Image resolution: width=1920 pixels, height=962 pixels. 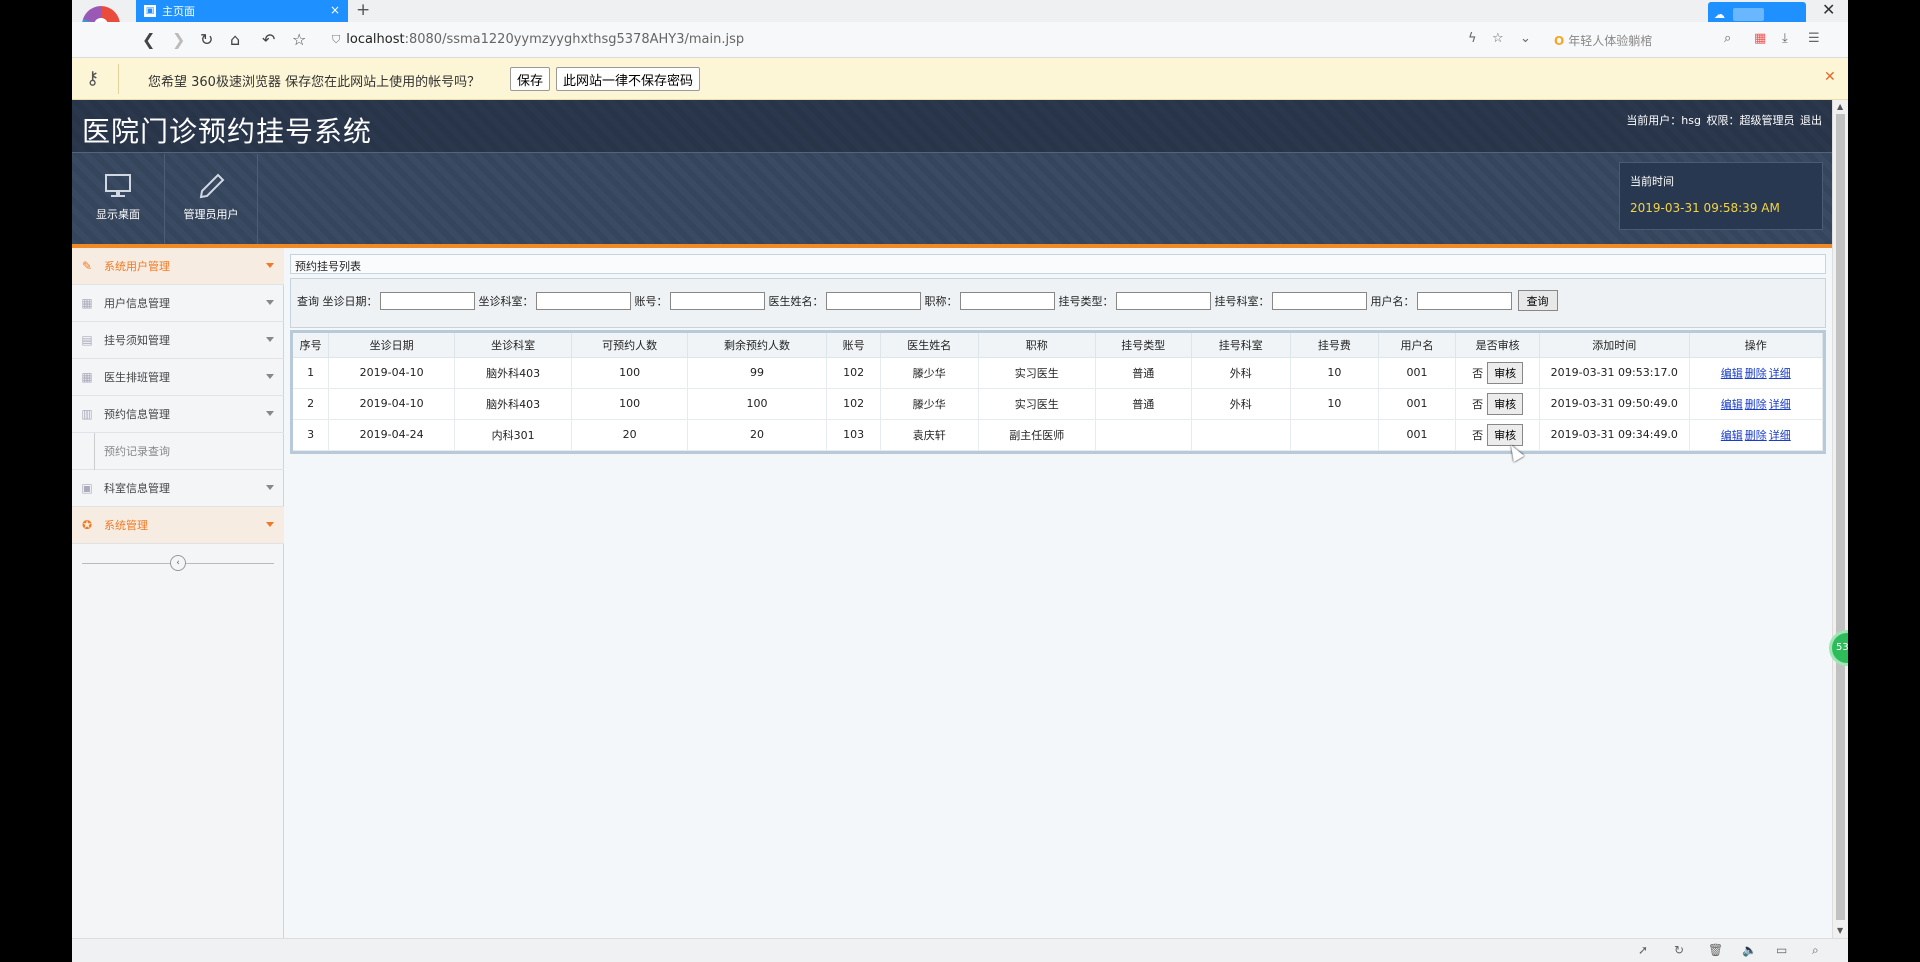 What do you see at coordinates (178, 377) in the screenshot?
I see `sidebar-item-schedule: ▦ 医生排班管理` at bounding box center [178, 377].